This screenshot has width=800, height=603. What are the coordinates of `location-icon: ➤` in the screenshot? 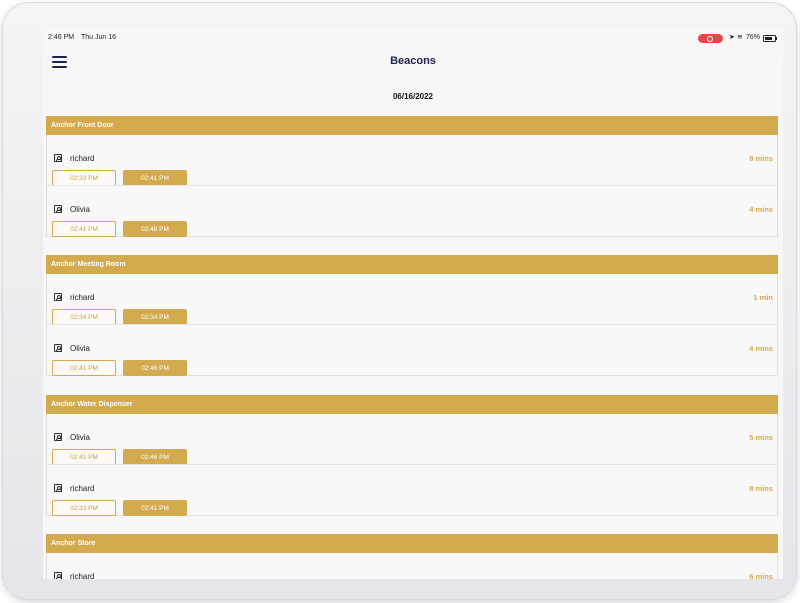 It's located at (732, 37).